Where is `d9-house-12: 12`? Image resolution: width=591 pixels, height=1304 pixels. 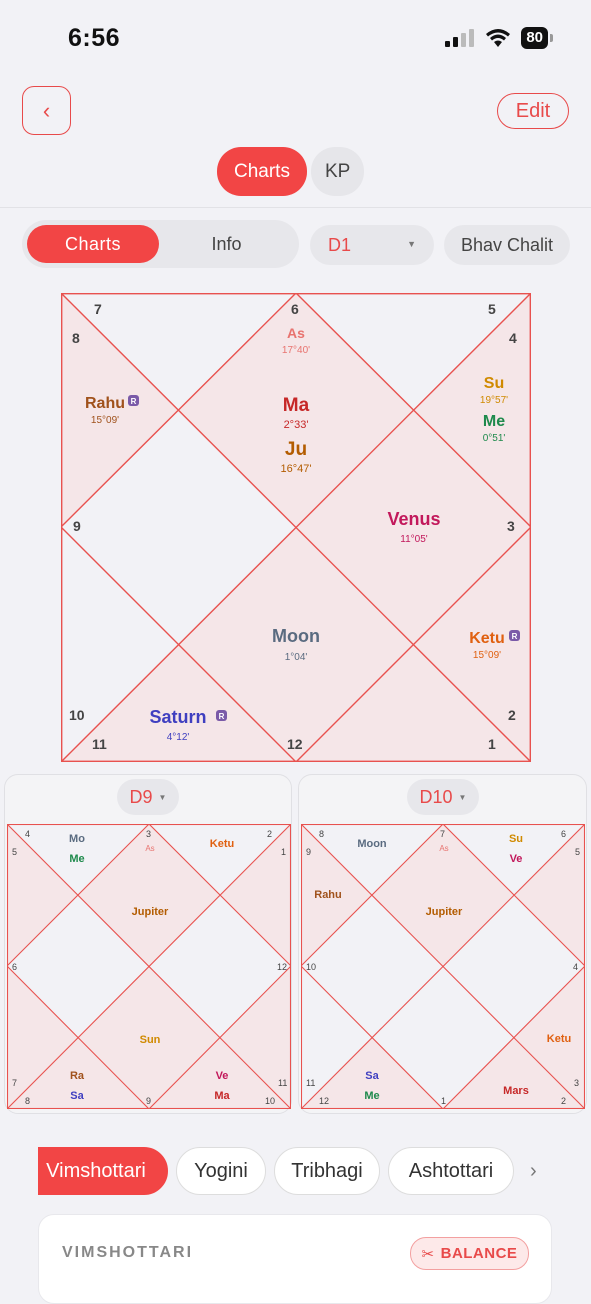
d9-house-12: 12 is located at coordinates (282, 967).